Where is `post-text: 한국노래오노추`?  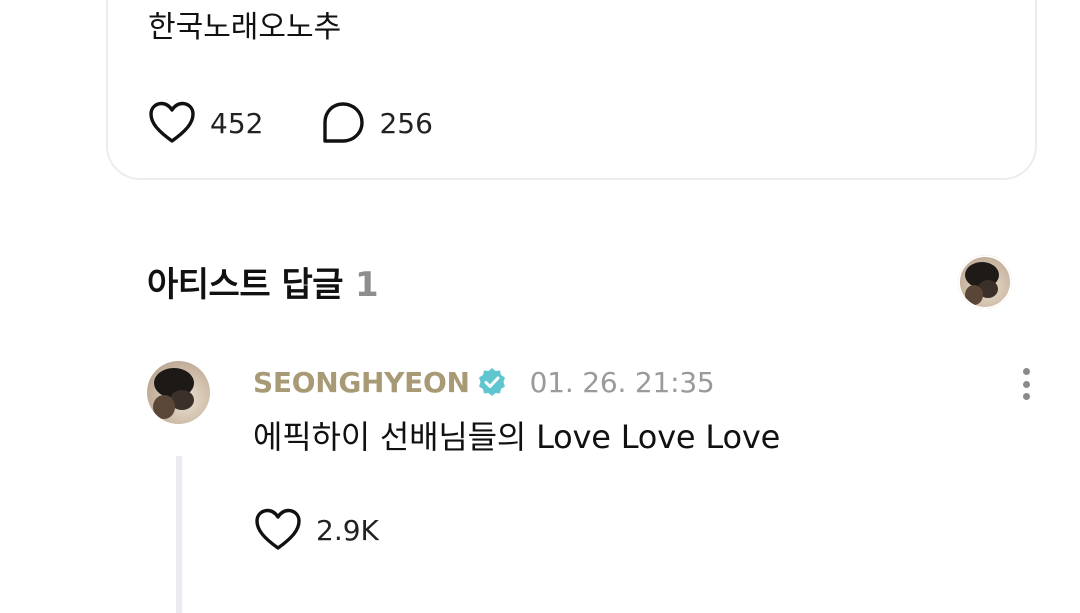
post-text: 한국노래오노추 is located at coordinates (245, 27).